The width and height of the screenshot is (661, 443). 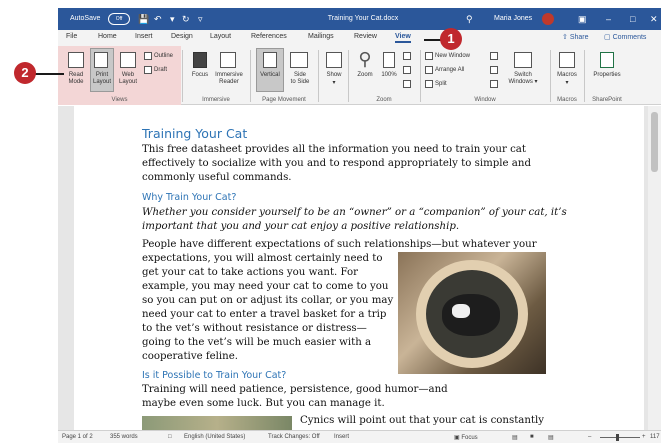 I want to click on tab-references: References, so click(x=269, y=36).